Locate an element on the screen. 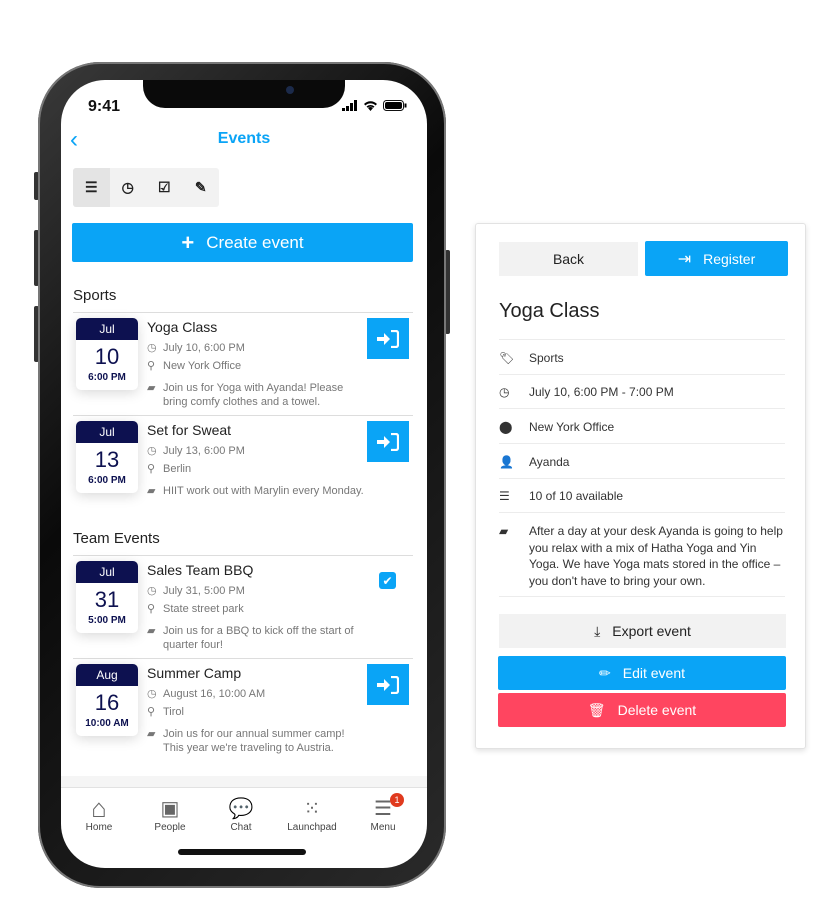 This screenshot has width=820, height=907. tab-menu: ☰ 1 Menu is located at coordinates (383, 813).